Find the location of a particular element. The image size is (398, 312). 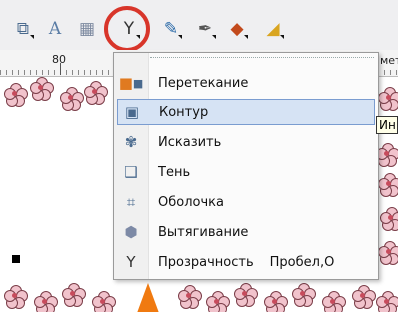

menu-item-shortcut: Пробел,О is located at coordinates (302, 262).